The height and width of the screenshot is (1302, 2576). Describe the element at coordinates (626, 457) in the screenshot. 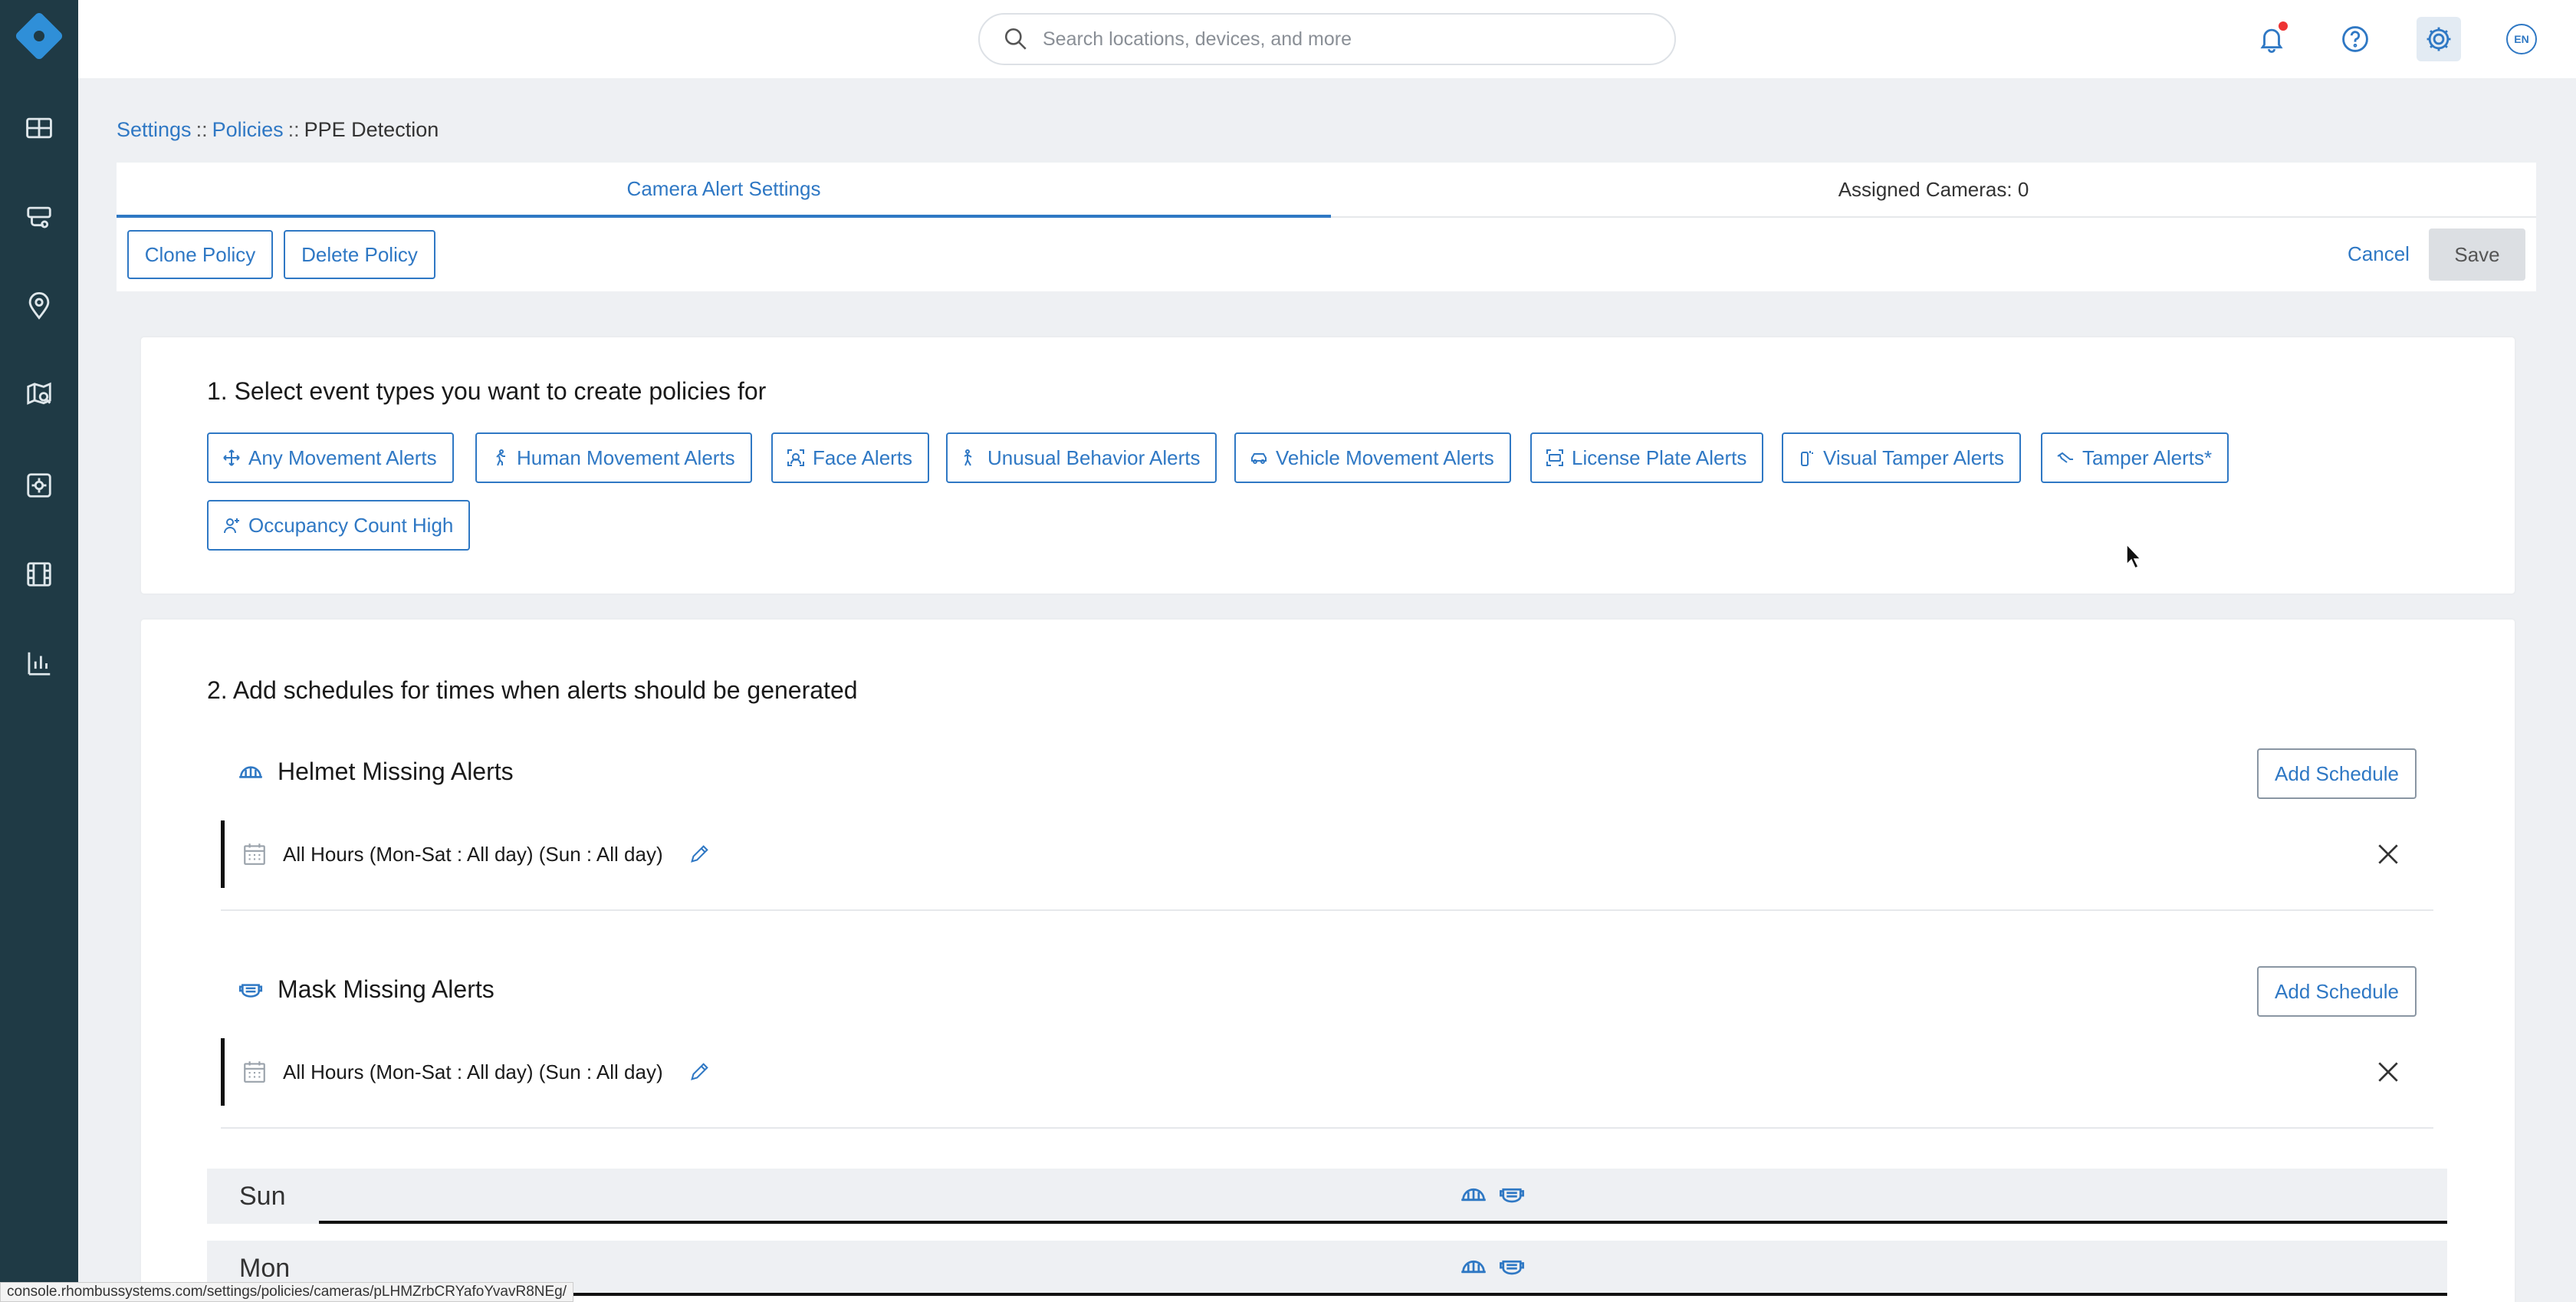

I see `chip-label: Human Movement Alerts` at that location.